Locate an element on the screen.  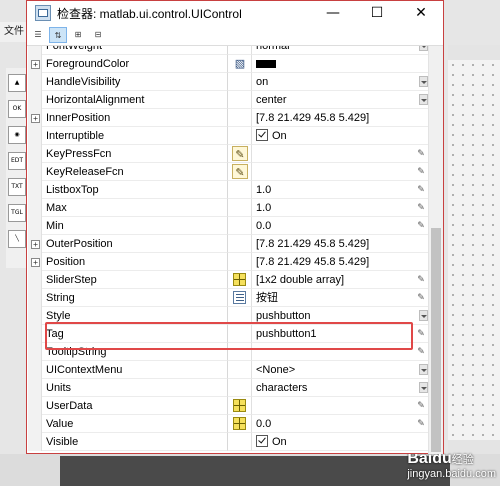
layout-grid is located at coordinates (474, 250).